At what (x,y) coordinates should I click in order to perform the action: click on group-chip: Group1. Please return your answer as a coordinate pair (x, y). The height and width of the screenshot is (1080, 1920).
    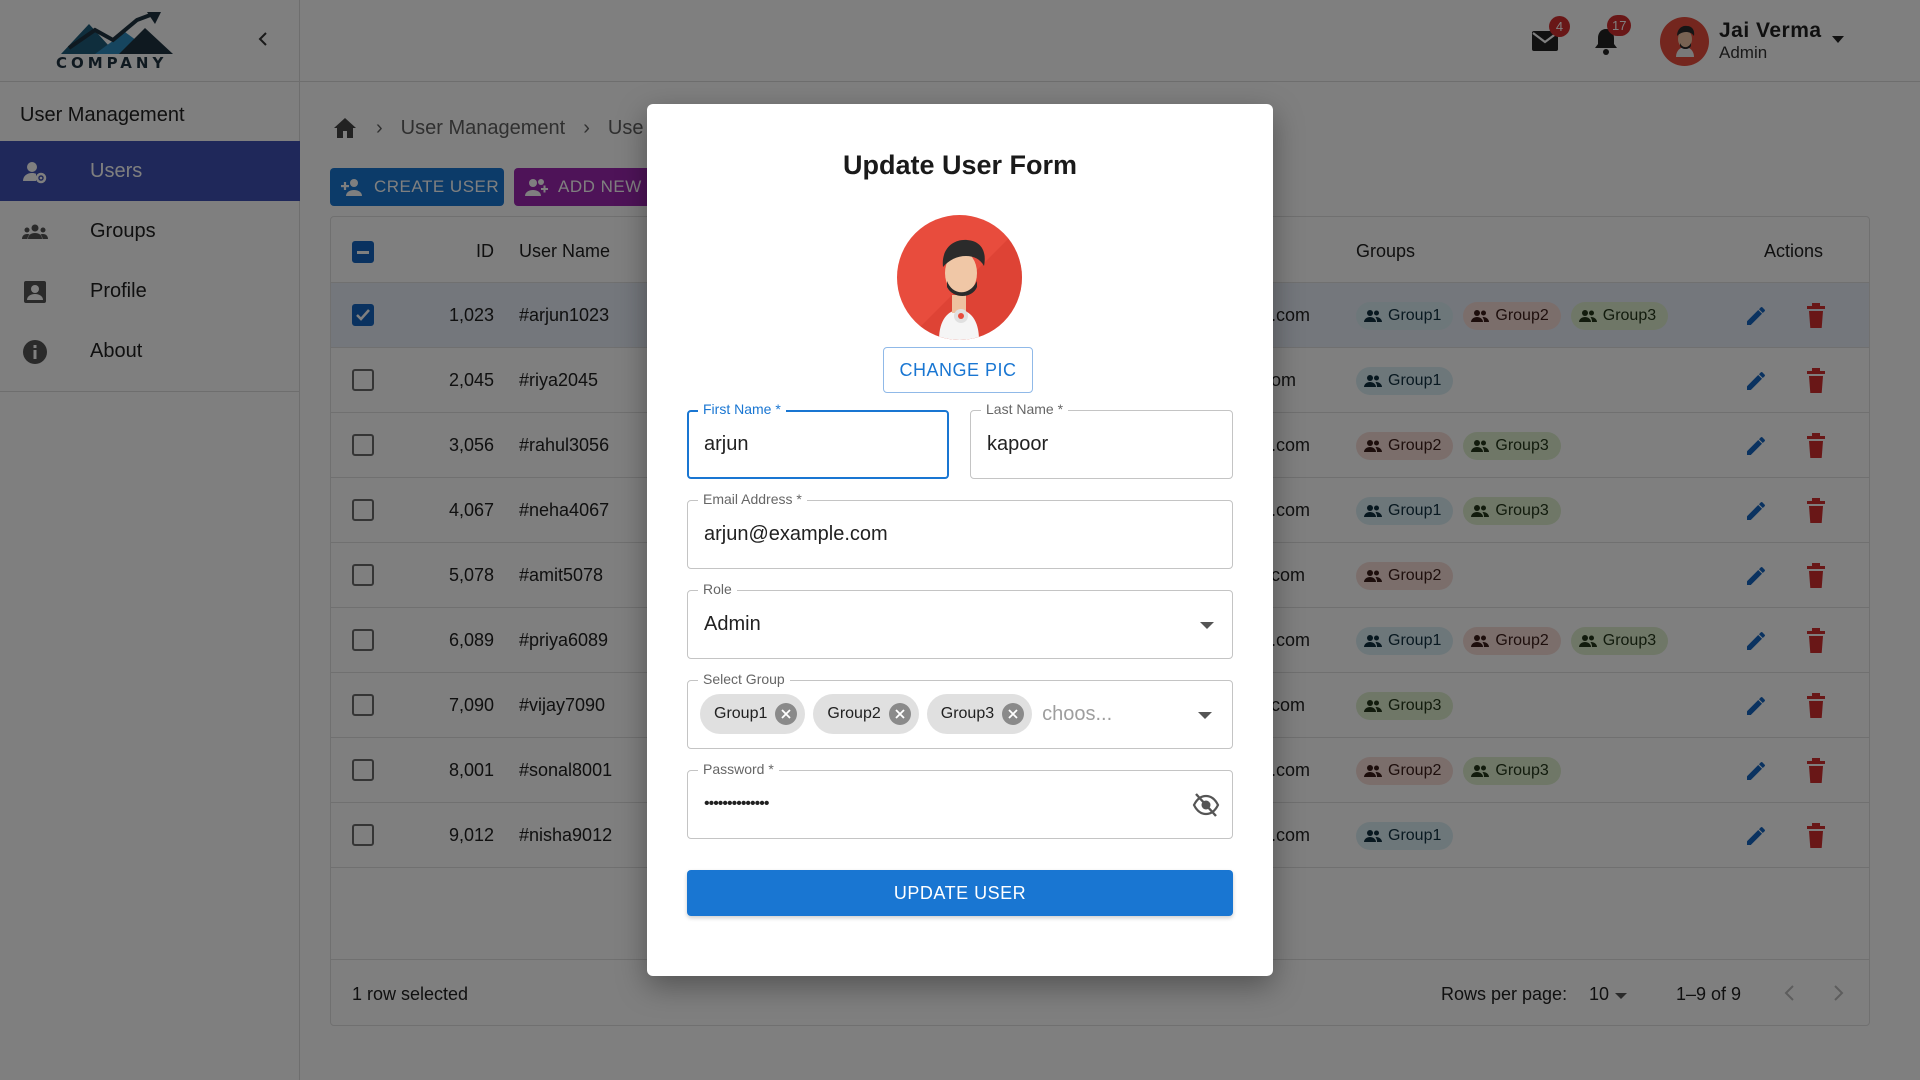
    Looking at the image, I should click on (753, 714).